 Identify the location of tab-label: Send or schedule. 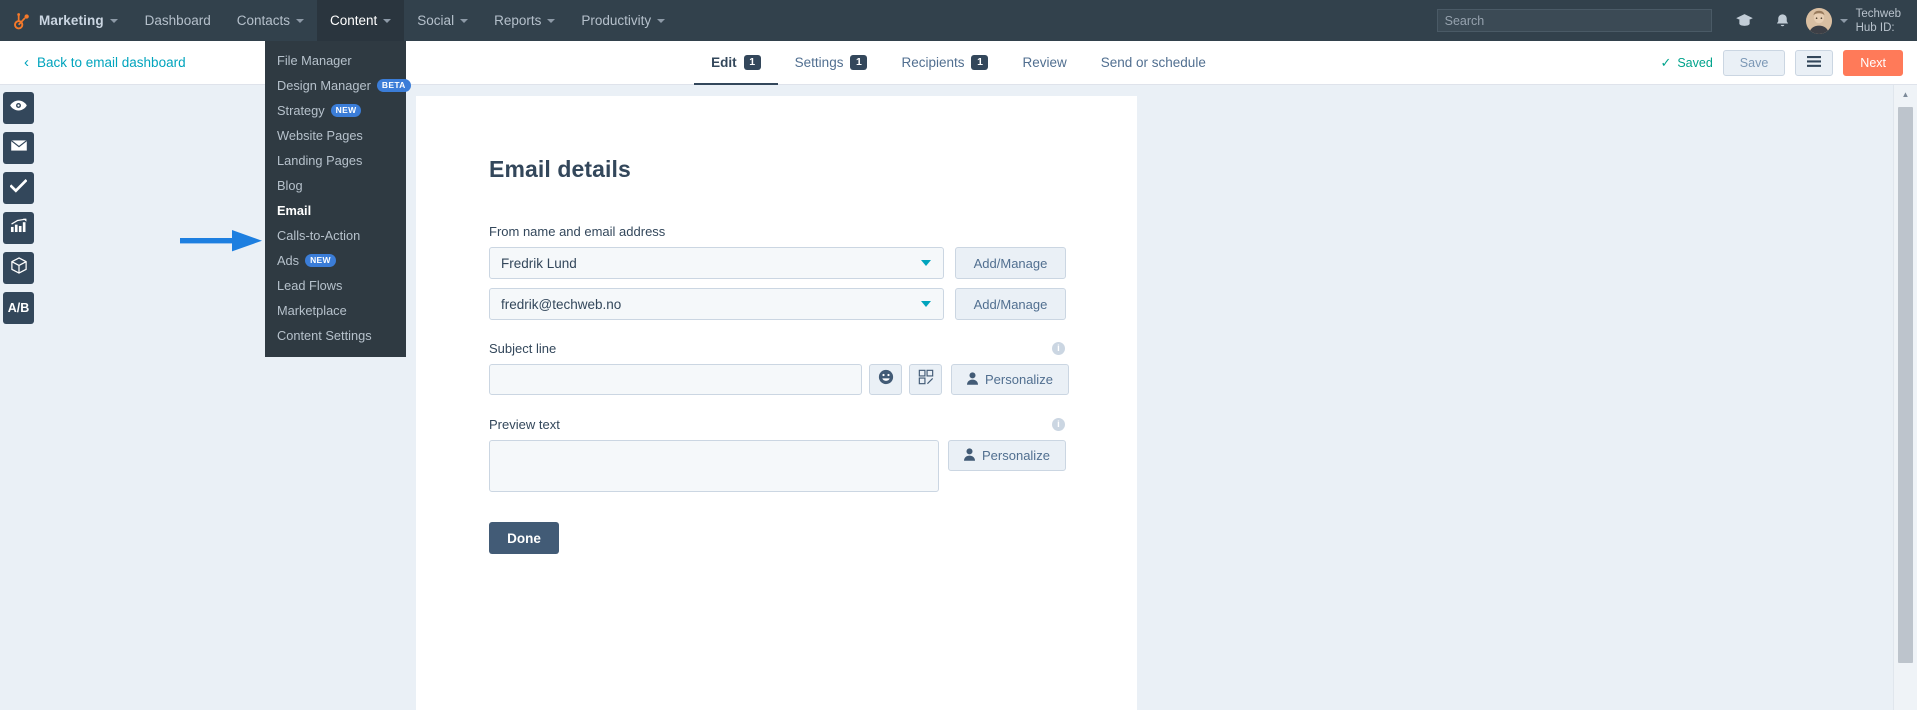
(1153, 62).